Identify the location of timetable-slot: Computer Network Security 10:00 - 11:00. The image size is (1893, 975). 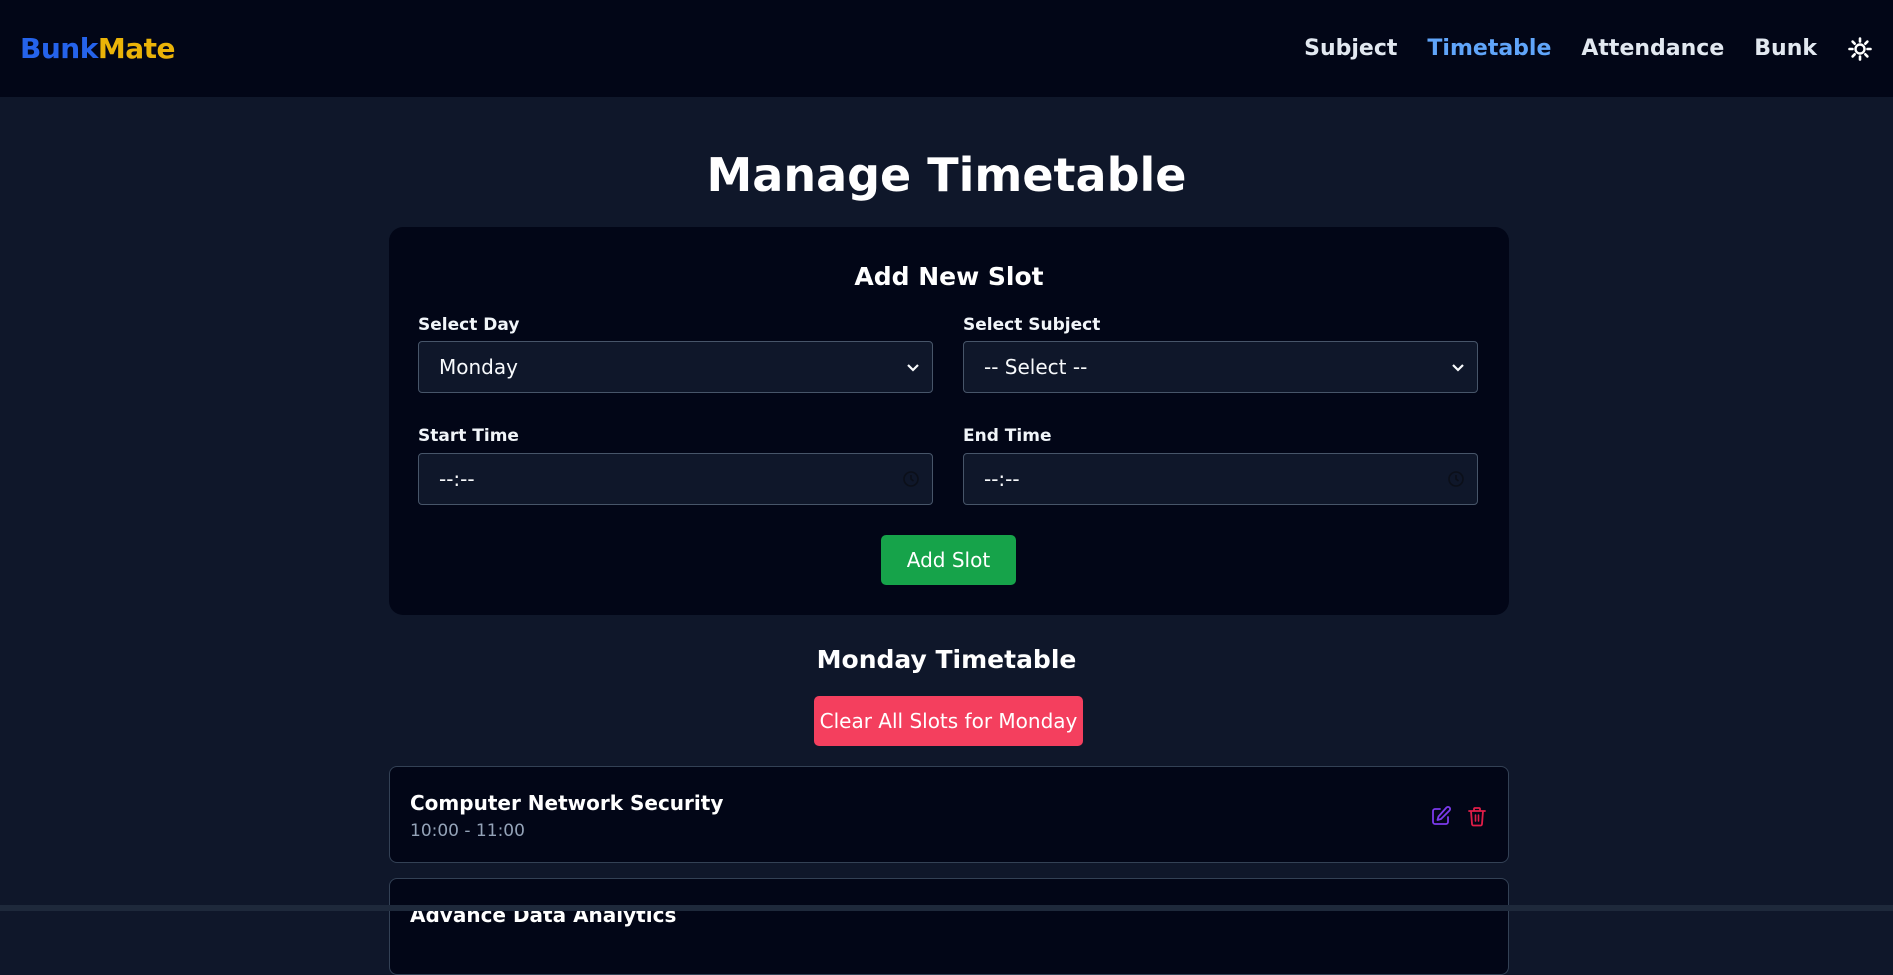
(949, 814).